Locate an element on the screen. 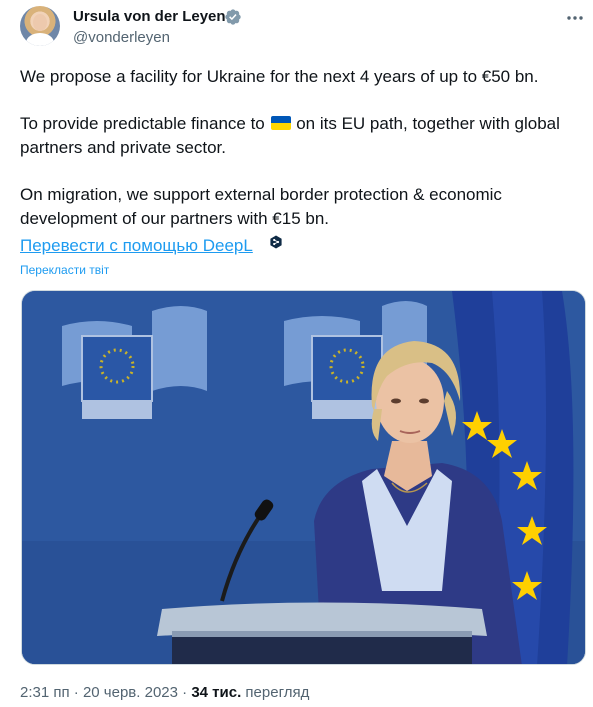 The width and height of the screenshot is (593, 707). tweet-paragraph-3-line-2: development of our partners with €15 bn. is located at coordinates (175, 218).